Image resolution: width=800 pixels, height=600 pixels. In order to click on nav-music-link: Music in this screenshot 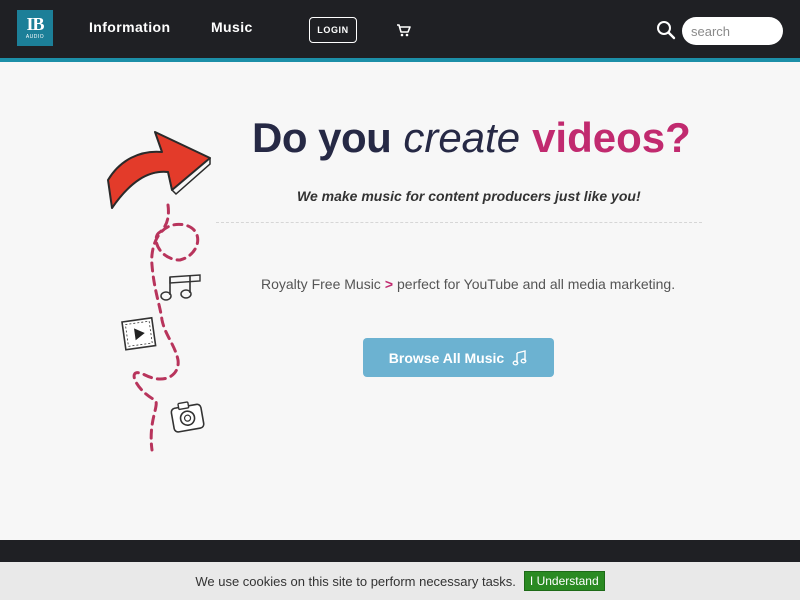, I will do `click(232, 27)`.